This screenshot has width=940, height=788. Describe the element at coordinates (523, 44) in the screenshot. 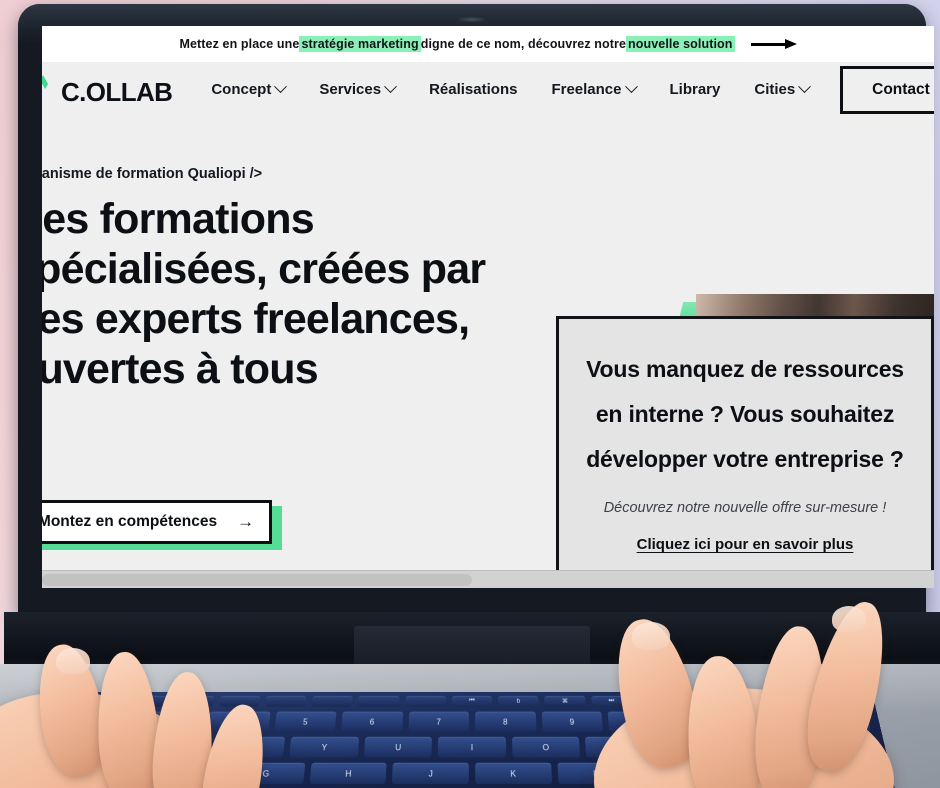

I see `announcement-text-middle: digne de ce nom, découvrez notre` at that location.